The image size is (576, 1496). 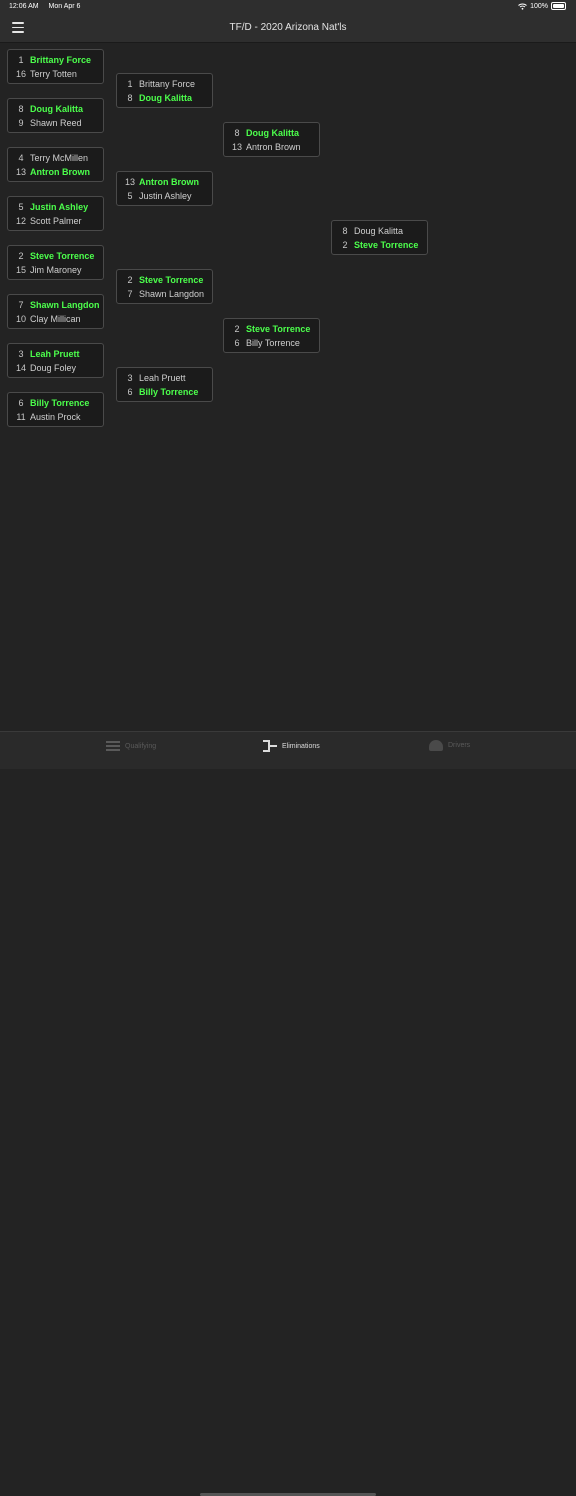 I want to click on tab-qualifying-label: Qualifying, so click(x=141, y=746).